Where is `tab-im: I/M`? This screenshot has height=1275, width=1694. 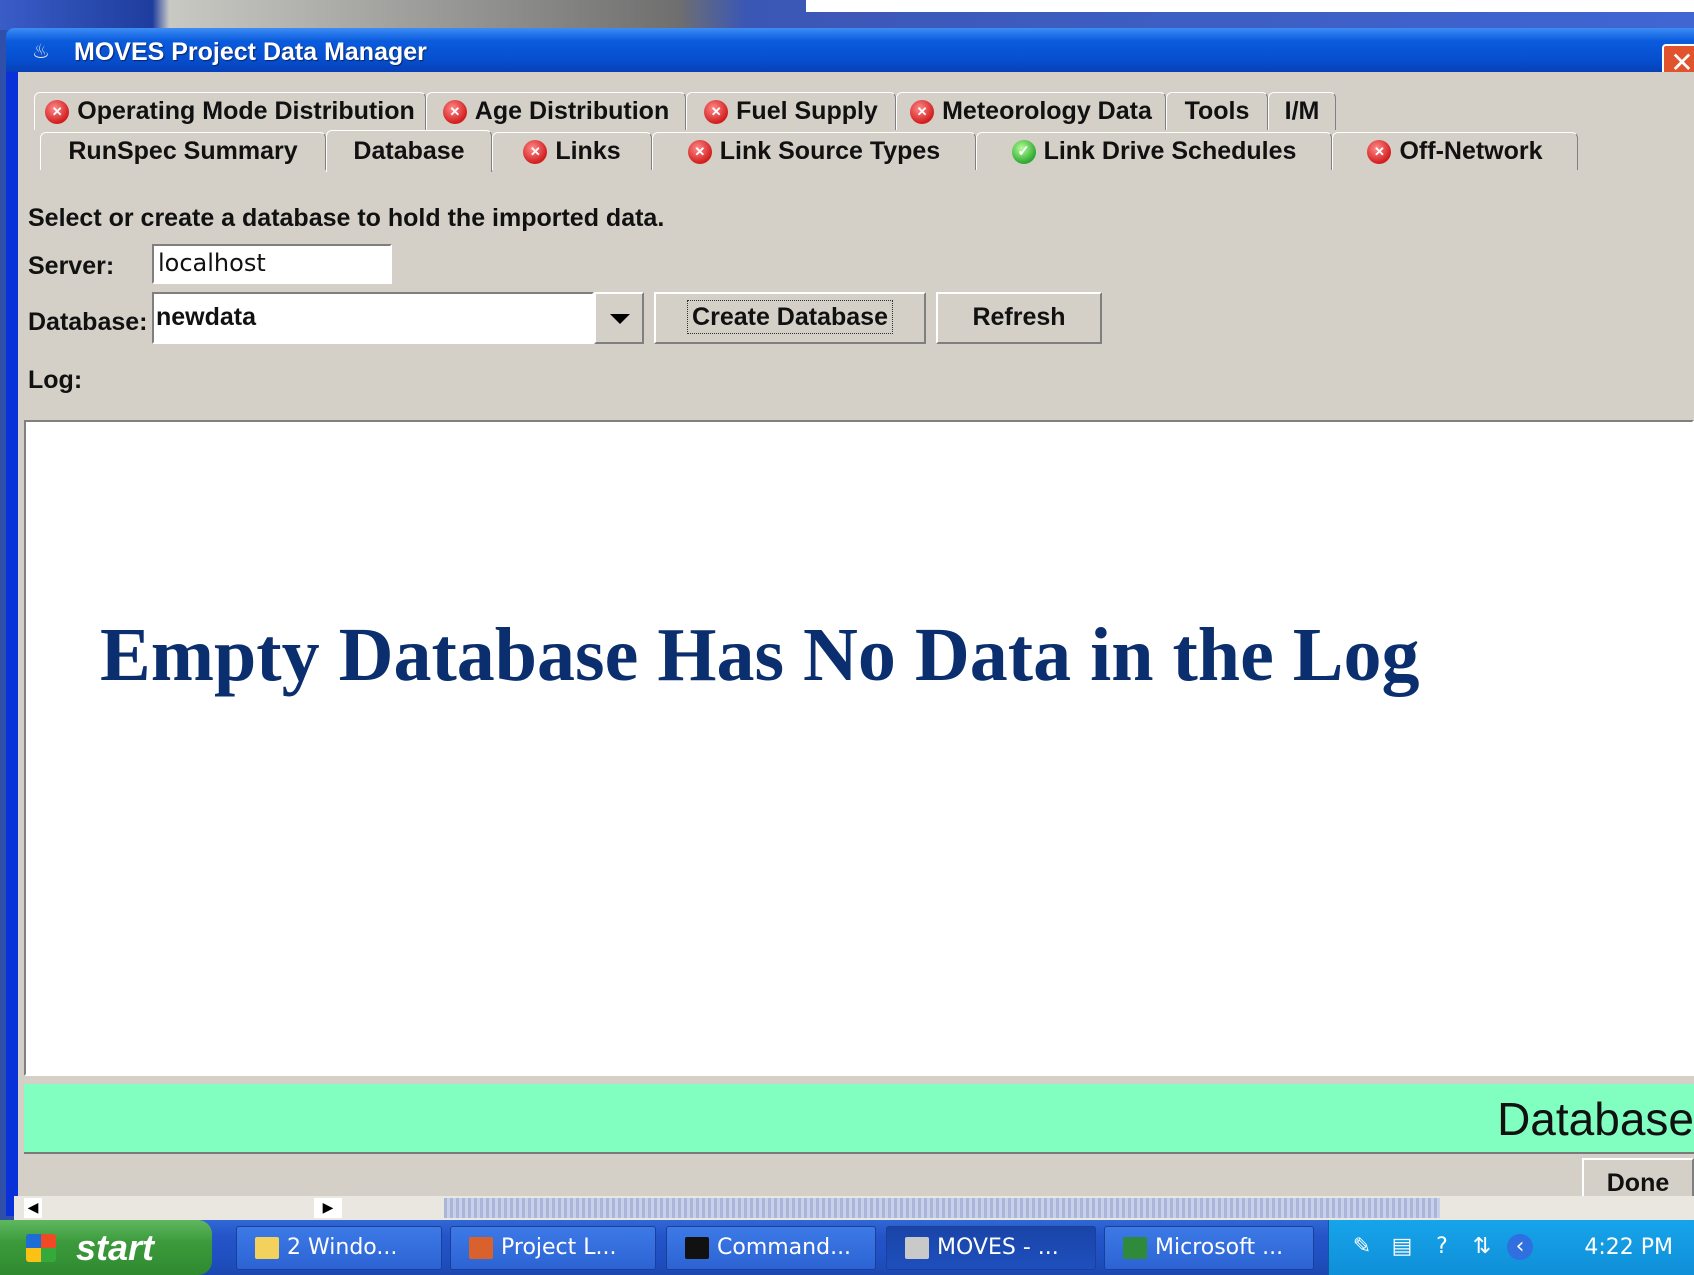
tab-im: I/M is located at coordinates (1302, 111).